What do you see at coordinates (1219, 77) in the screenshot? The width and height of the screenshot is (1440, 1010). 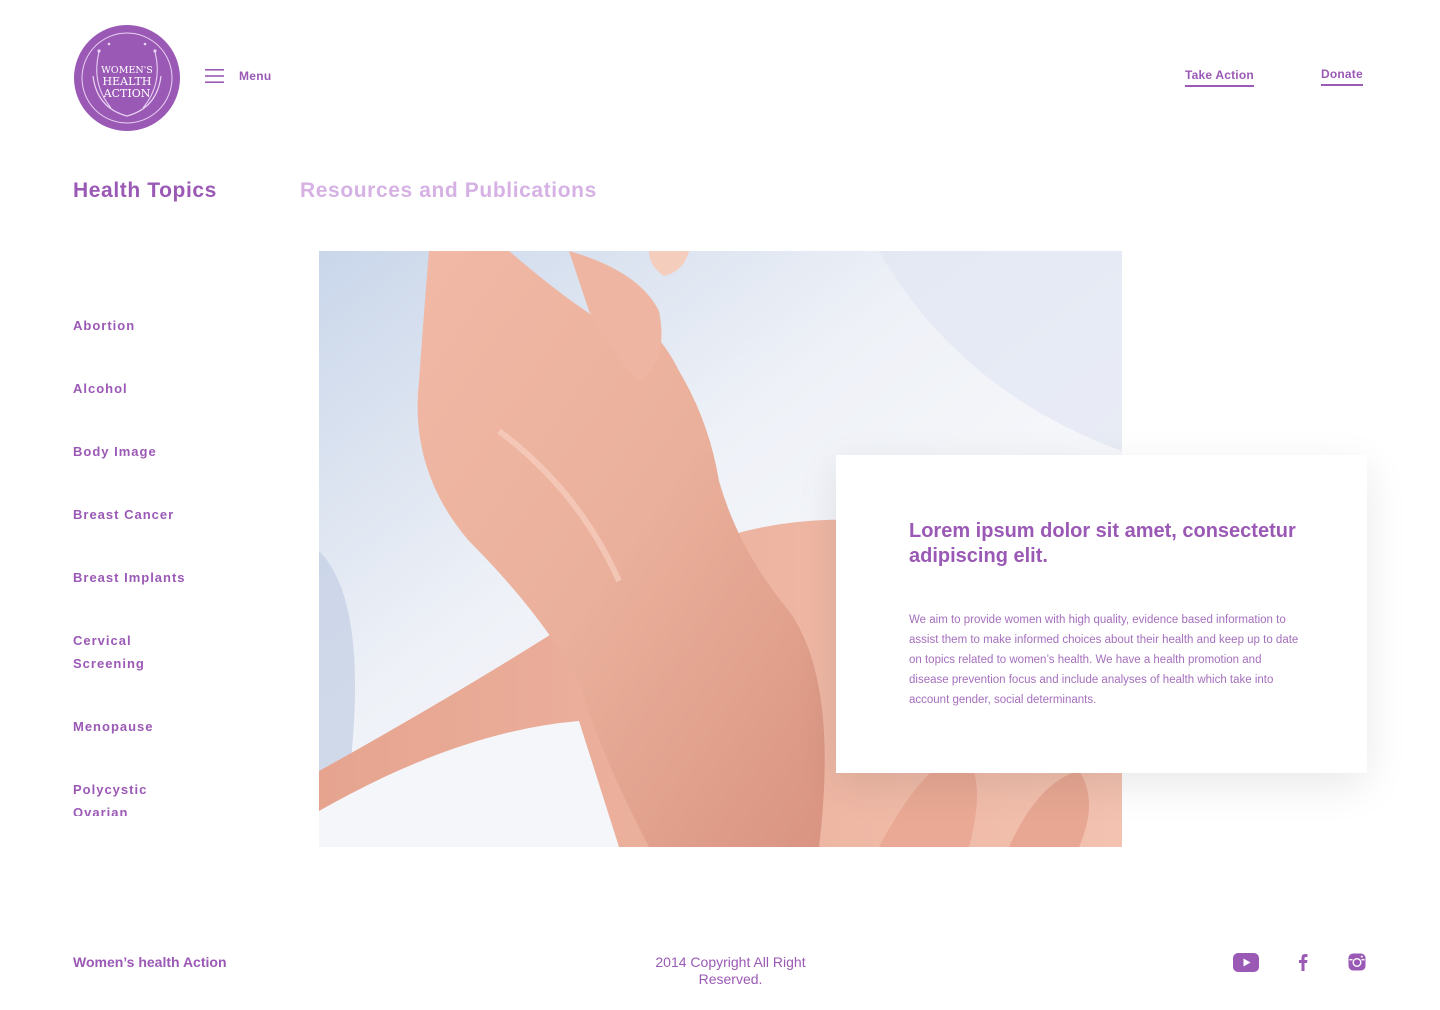 I see `take-action-link: Take Action` at bounding box center [1219, 77].